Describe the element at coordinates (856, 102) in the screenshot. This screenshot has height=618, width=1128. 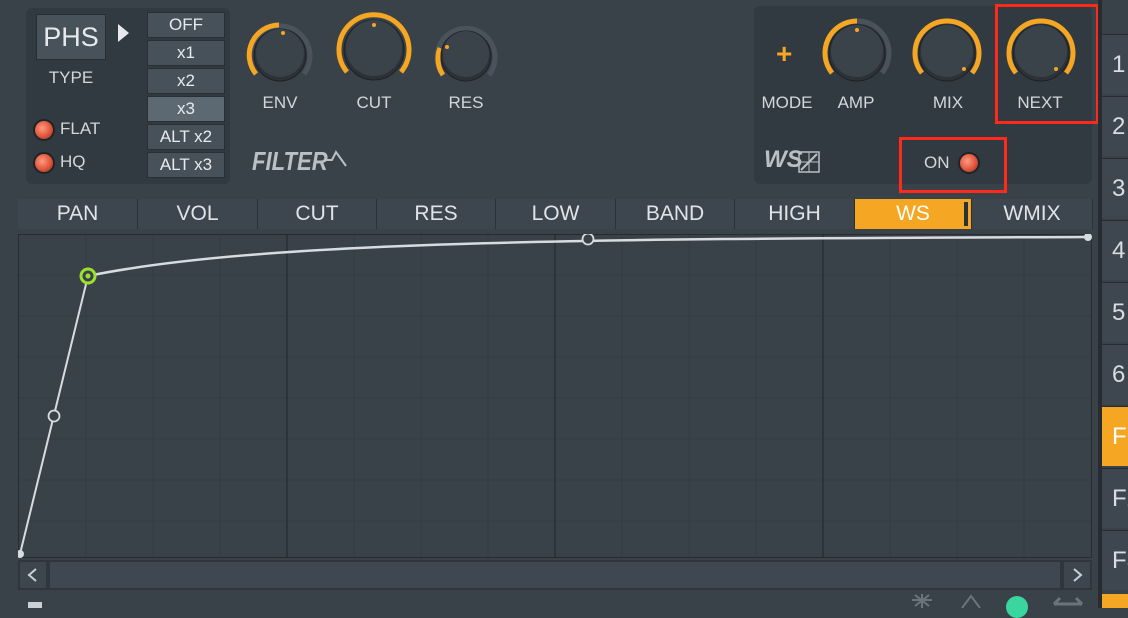
I see `amp-label: AMP` at that location.